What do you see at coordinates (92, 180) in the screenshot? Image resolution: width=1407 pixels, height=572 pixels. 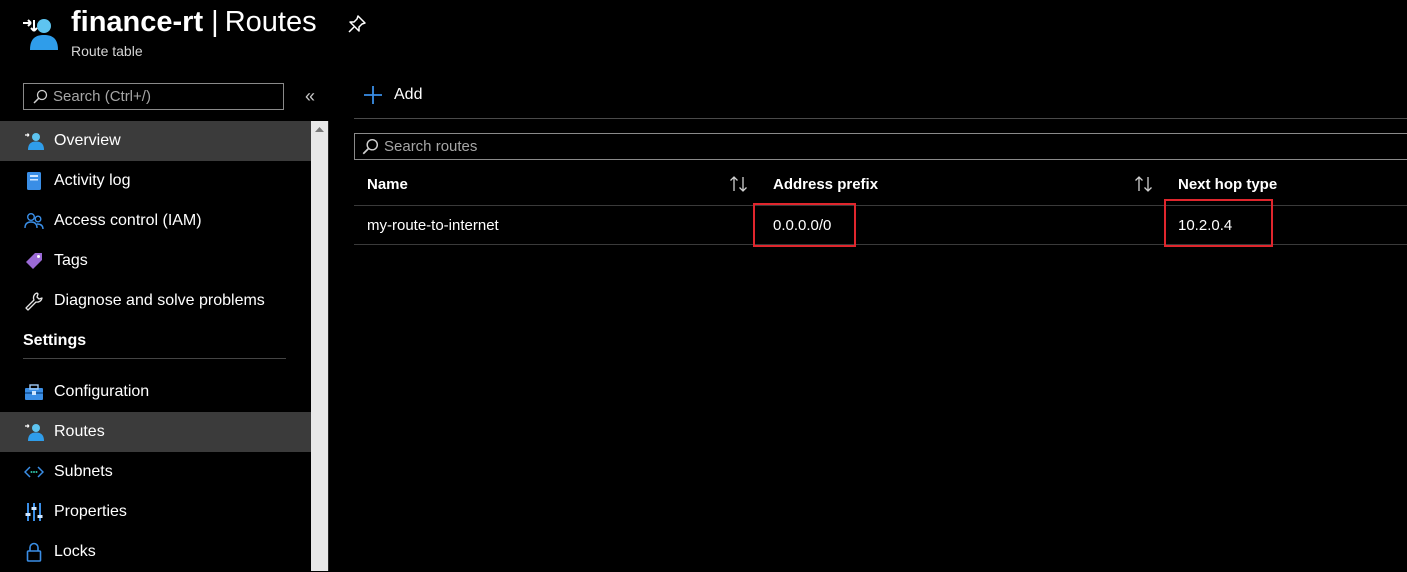 I see `sidebar-item-label: Activity log` at bounding box center [92, 180].